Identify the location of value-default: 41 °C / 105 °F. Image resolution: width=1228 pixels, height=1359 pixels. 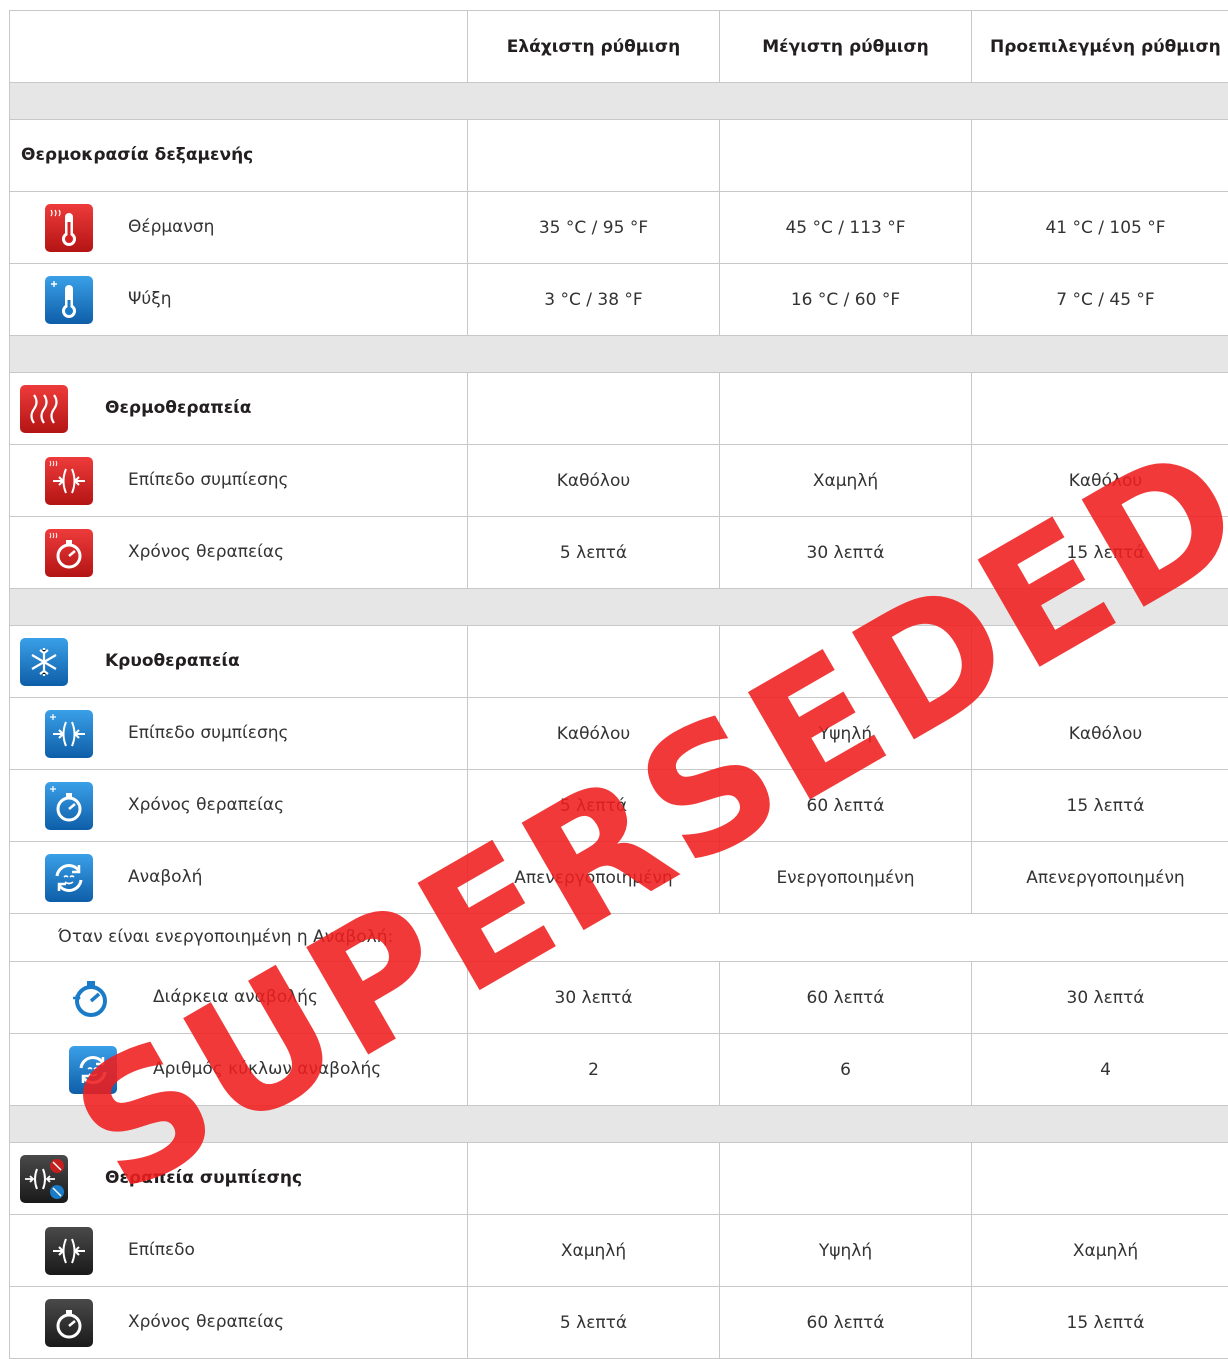
(1100, 228).